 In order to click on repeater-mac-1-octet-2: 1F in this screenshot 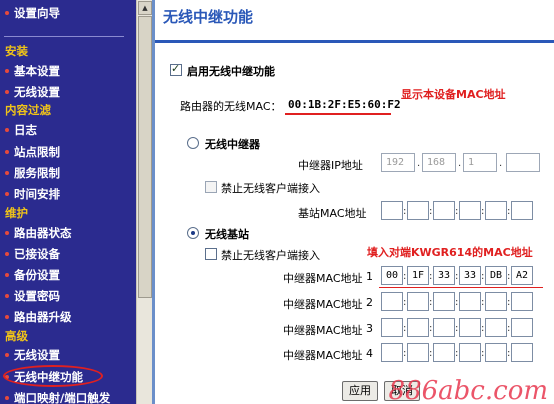, I will do `click(418, 275)`.